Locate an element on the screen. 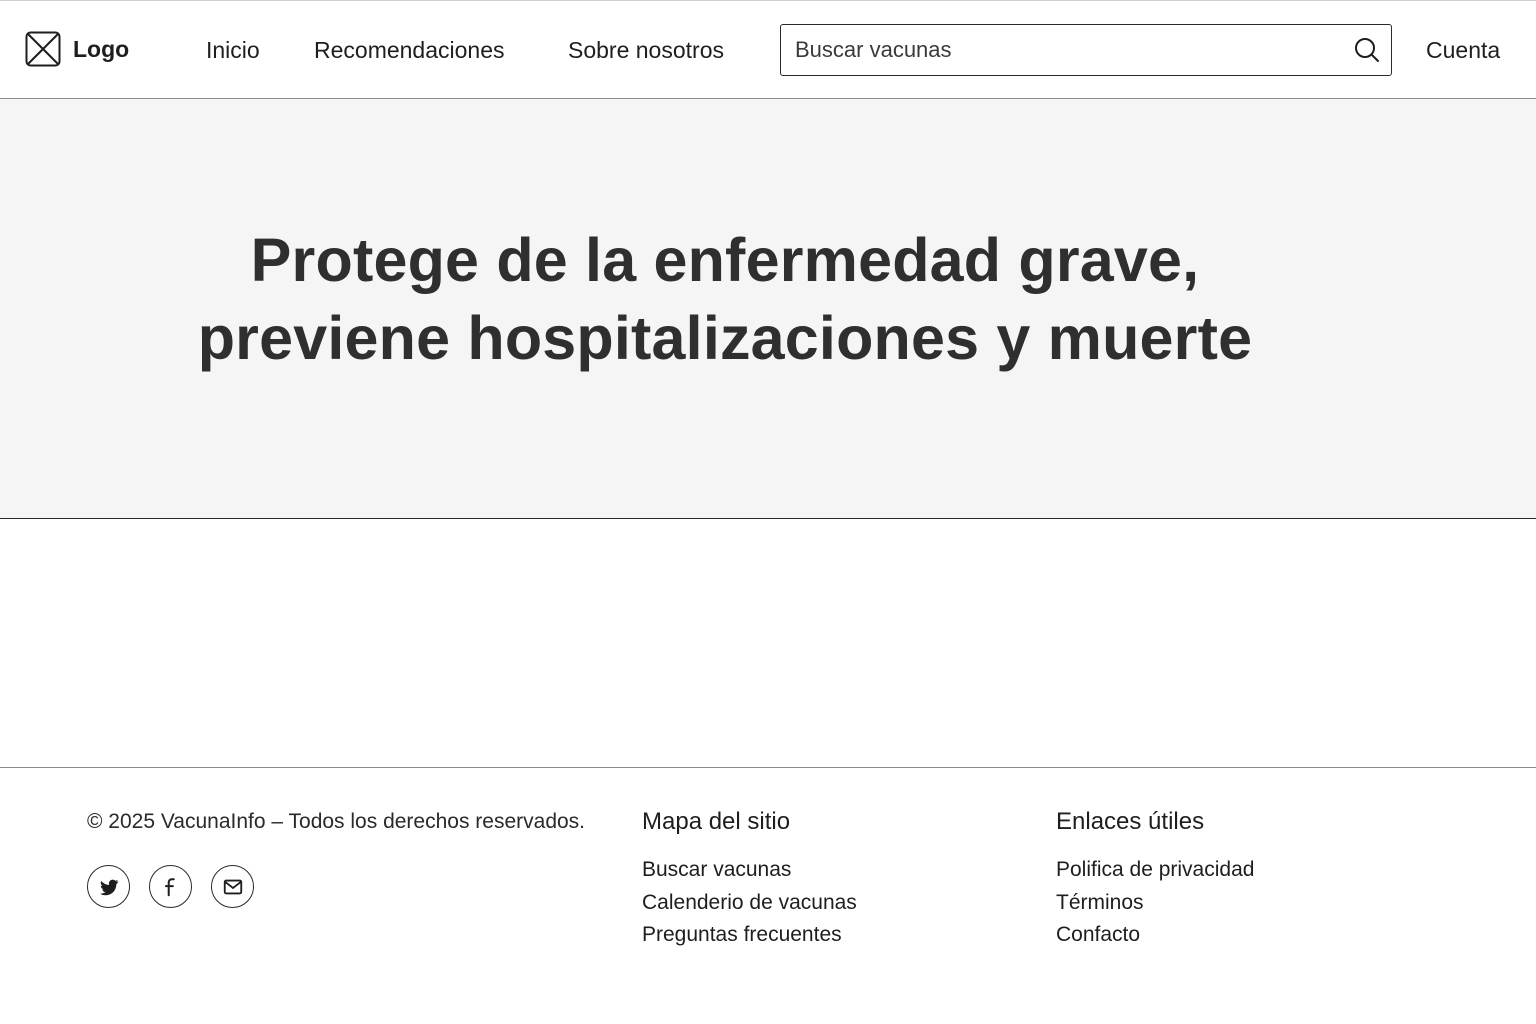  useful-links-title: Enlaces útiles is located at coordinates (1130, 821).